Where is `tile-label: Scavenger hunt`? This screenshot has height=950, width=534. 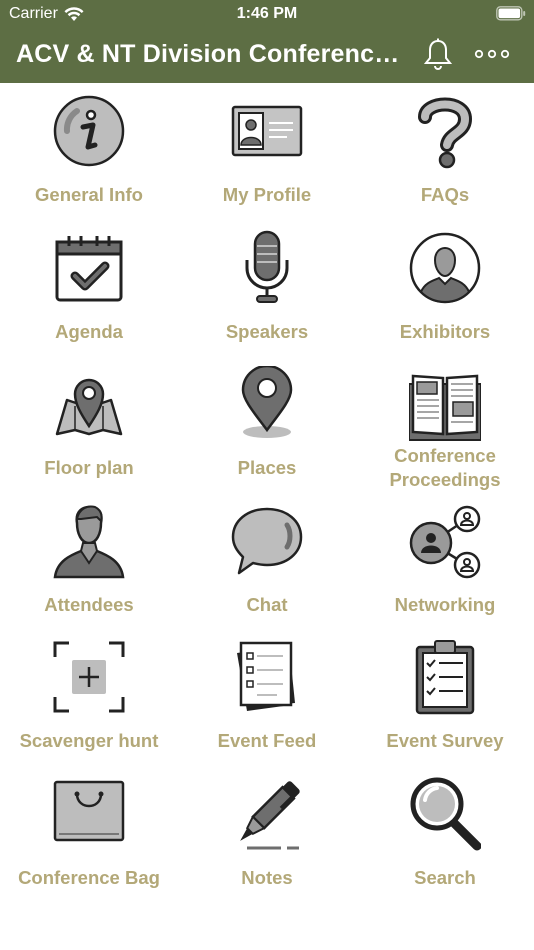
tile-label: Scavenger hunt is located at coordinates (89, 740).